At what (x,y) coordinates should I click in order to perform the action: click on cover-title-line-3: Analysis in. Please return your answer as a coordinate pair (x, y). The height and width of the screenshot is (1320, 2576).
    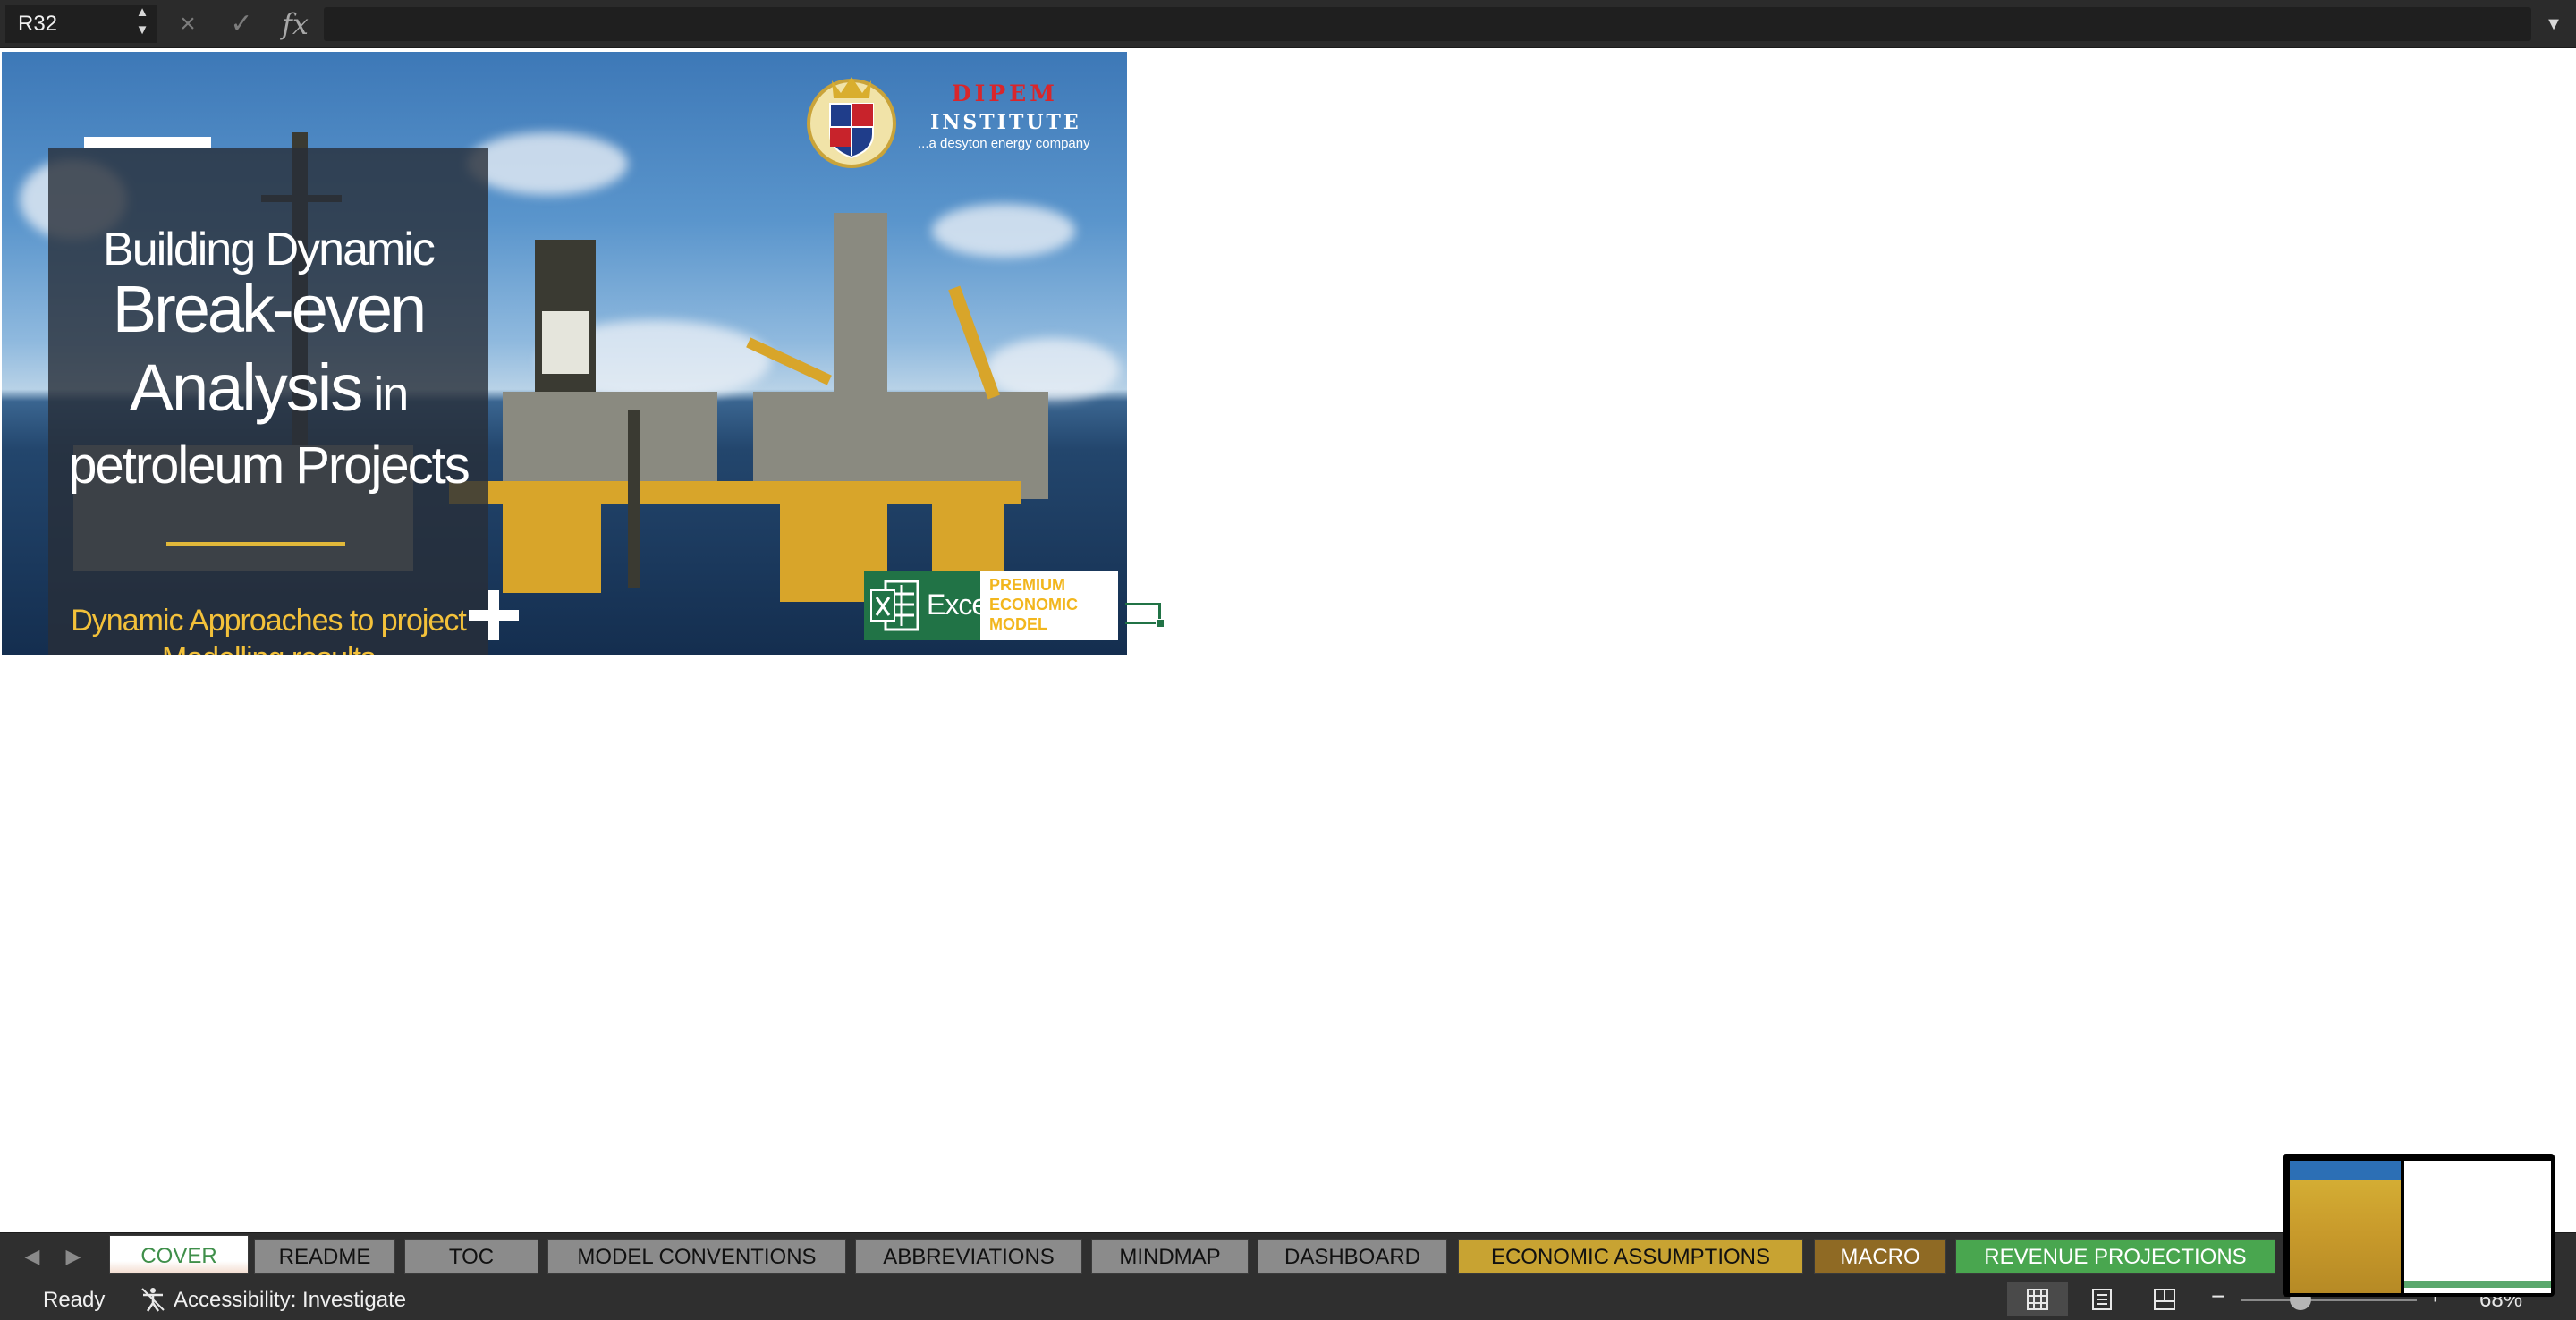
    Looking at the image, I should click on (268, 388).